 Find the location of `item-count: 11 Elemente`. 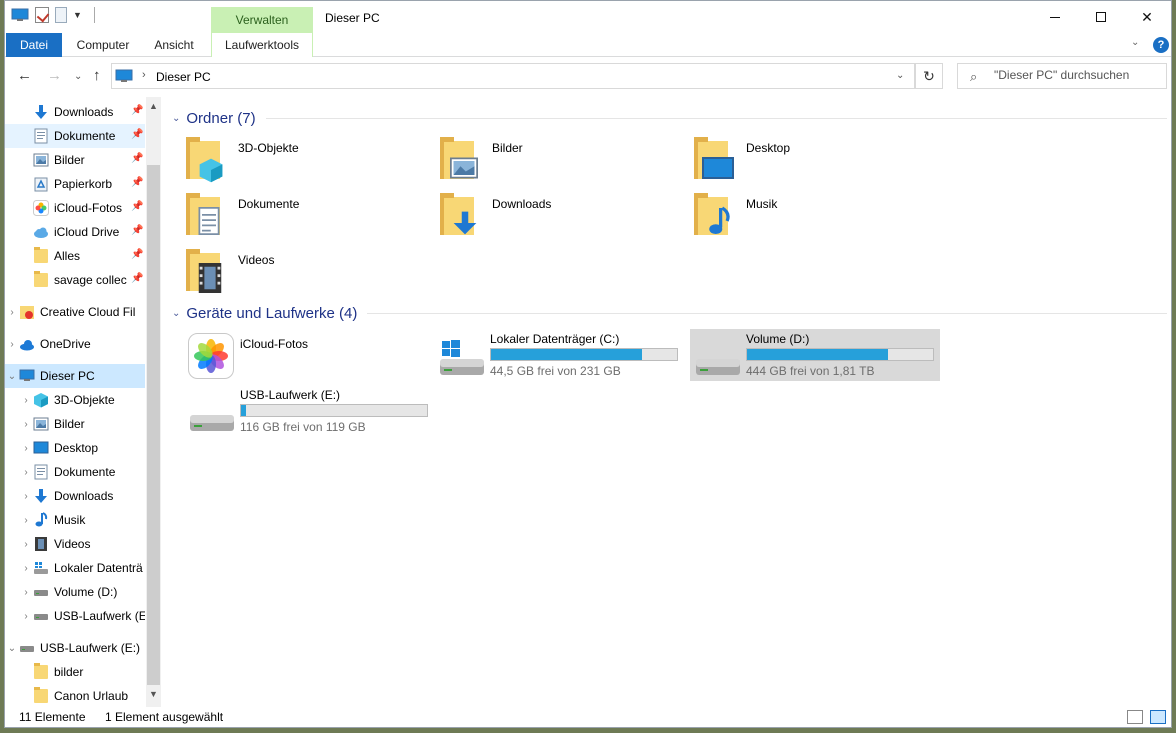

item-count: 11 Elemente is located at coordinates (52, 717).